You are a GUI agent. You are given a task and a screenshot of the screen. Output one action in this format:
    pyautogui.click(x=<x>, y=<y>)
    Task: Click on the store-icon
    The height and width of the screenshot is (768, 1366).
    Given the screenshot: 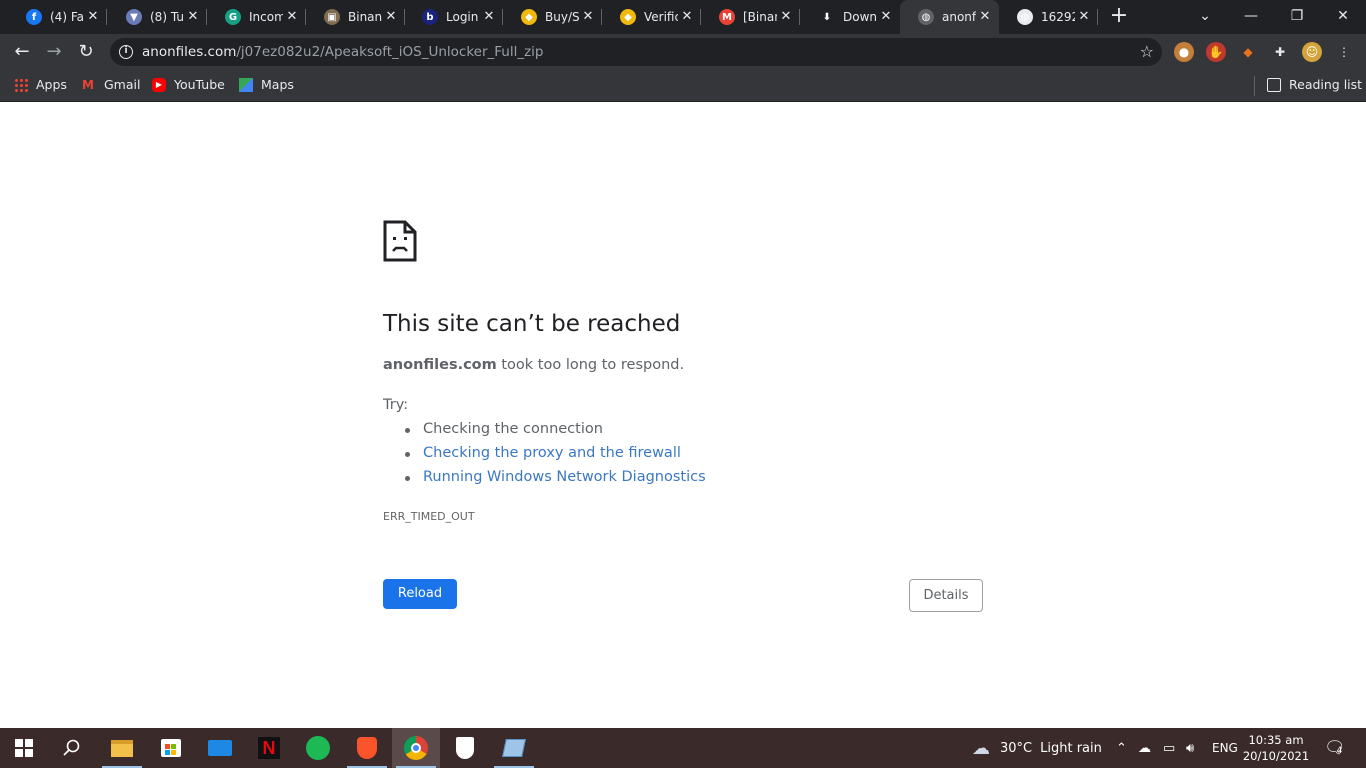 What is the action you would take?
    pyautogui.click(x=171, y=748)
    